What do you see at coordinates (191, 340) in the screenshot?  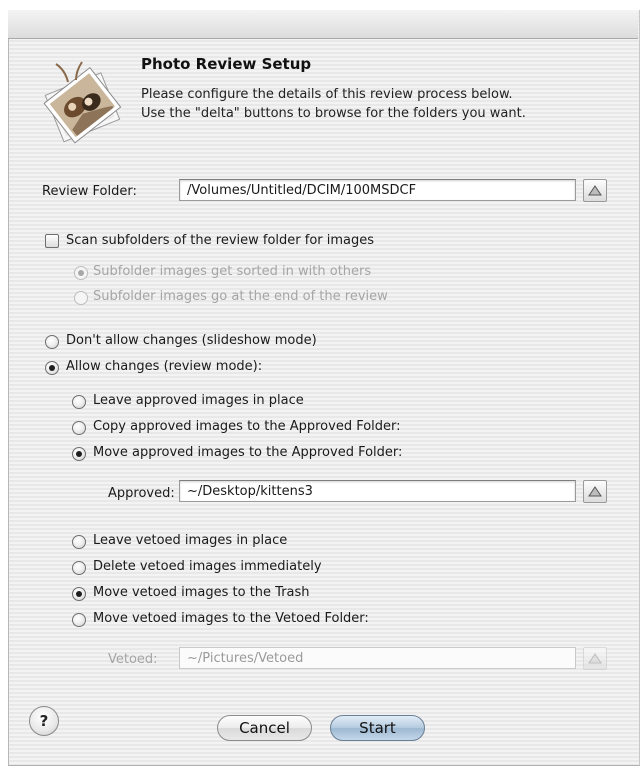 I see `slideshow-mode-label: Don't allow changes (slideshow mode)` at bounding box center [191, 340].